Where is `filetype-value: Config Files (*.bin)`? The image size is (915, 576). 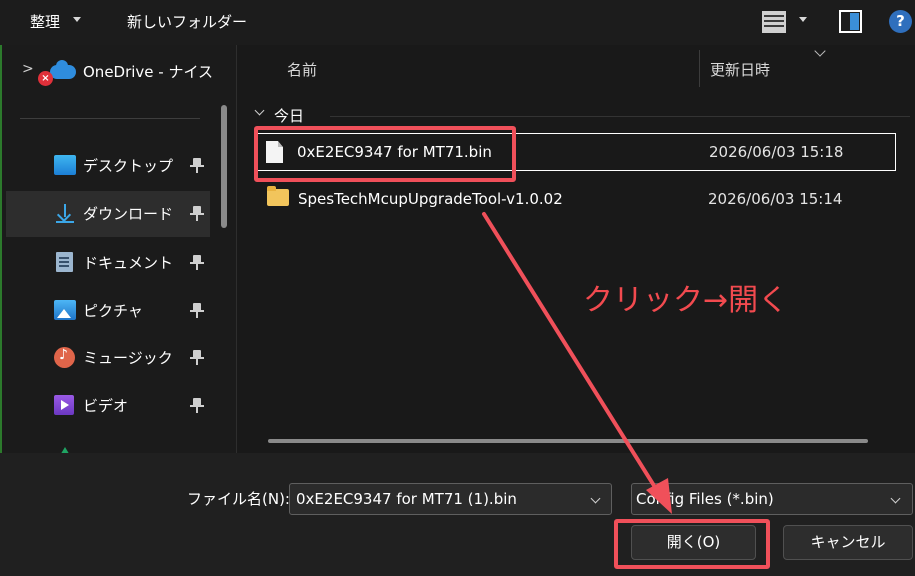 filetype-value: Config Files (*.bin) is located at coordinates (705, 499).